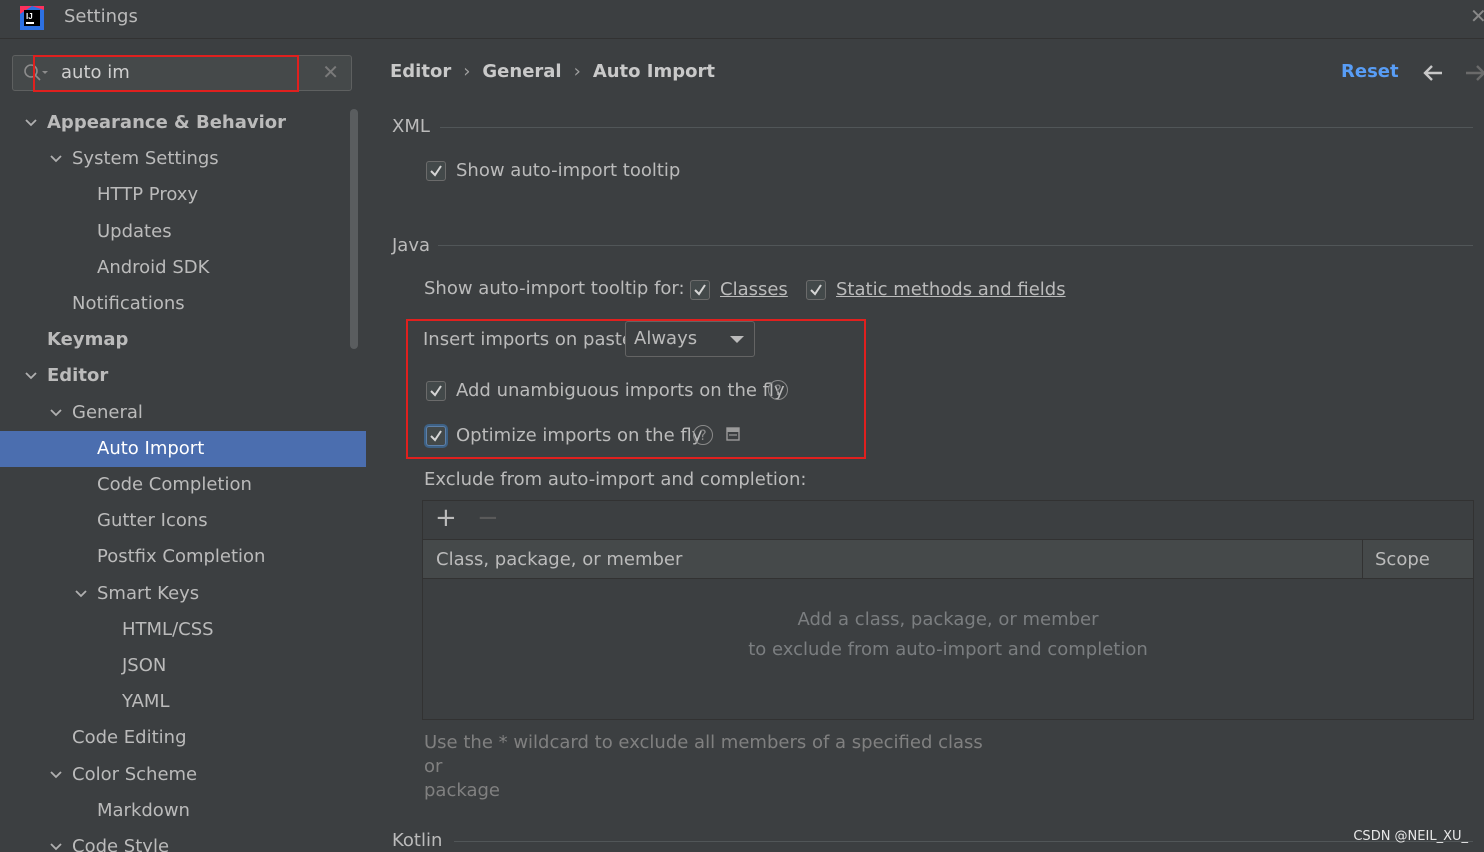  I want to click on column-header-scope: Scope, so click(1402, 559).